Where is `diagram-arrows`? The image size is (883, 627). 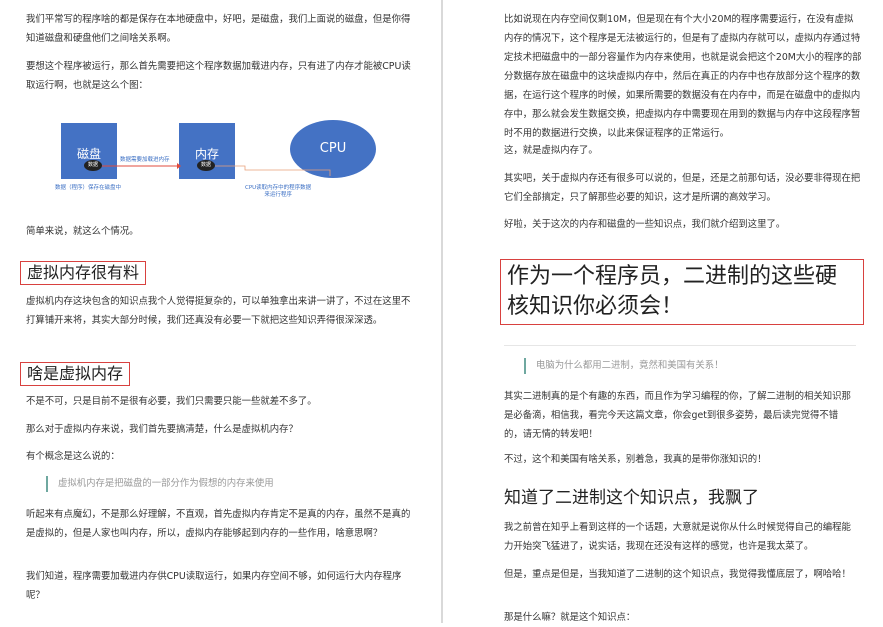 diagram-arrows is located at coordinates (216, 169).